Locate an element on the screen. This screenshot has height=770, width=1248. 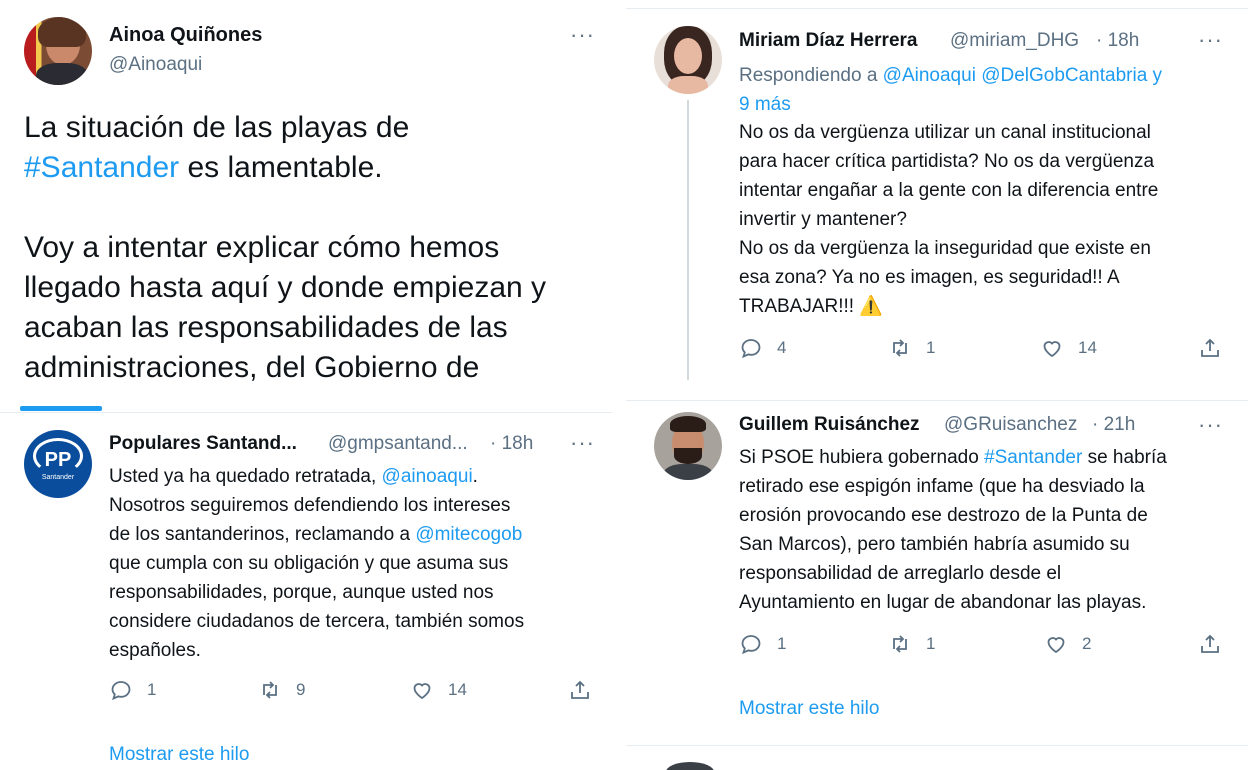
pp-logo-subtext: Santander is located at coordinates (58, 477).